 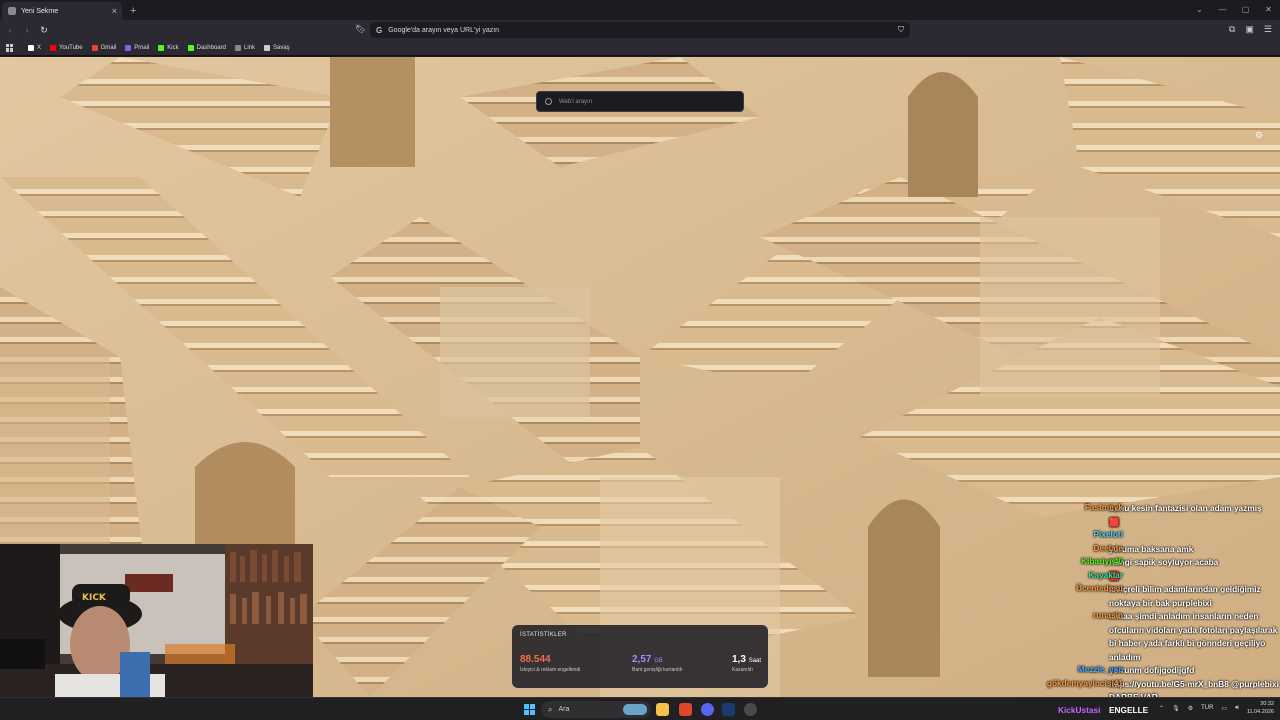 What do you see at coordinates (750, 709) in the screenshot?
I see `obs-icon` at bounding box center [750, 709].